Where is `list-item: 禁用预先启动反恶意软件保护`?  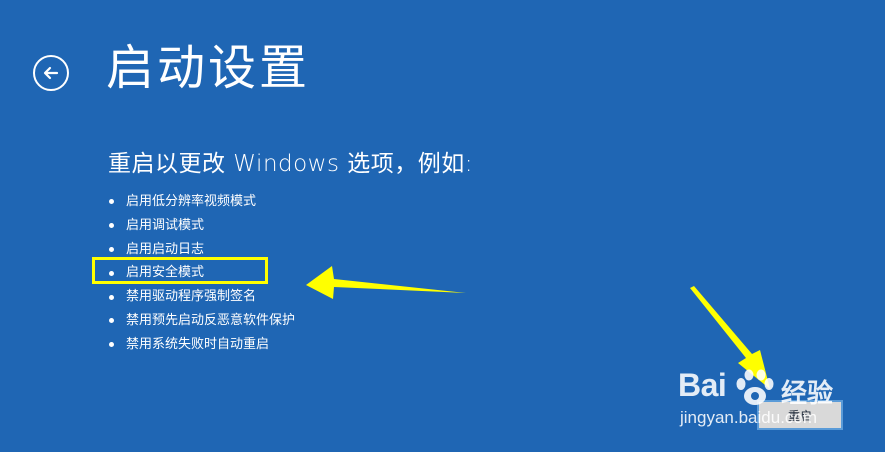
list-item: 禁用预先启动反恶意软件保护 is located at coordinates (202, 321).